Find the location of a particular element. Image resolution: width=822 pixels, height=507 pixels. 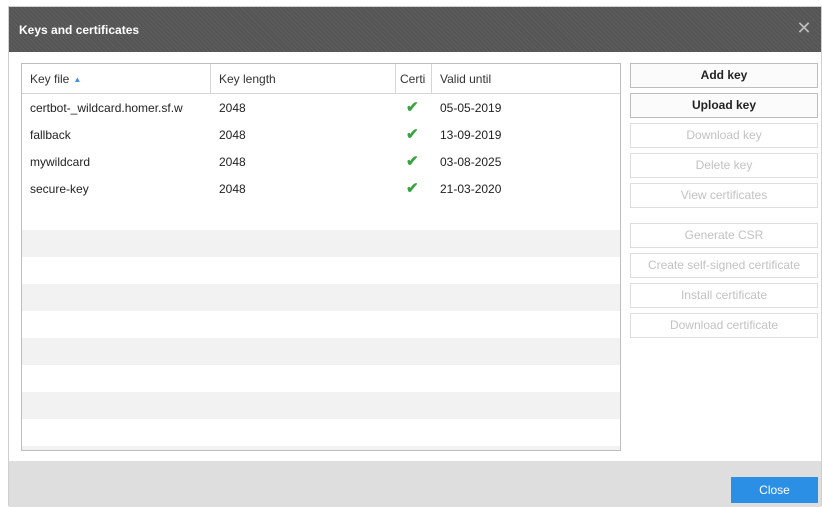

column-header-valid-until: Valid until is located at coordinates (526, 79).